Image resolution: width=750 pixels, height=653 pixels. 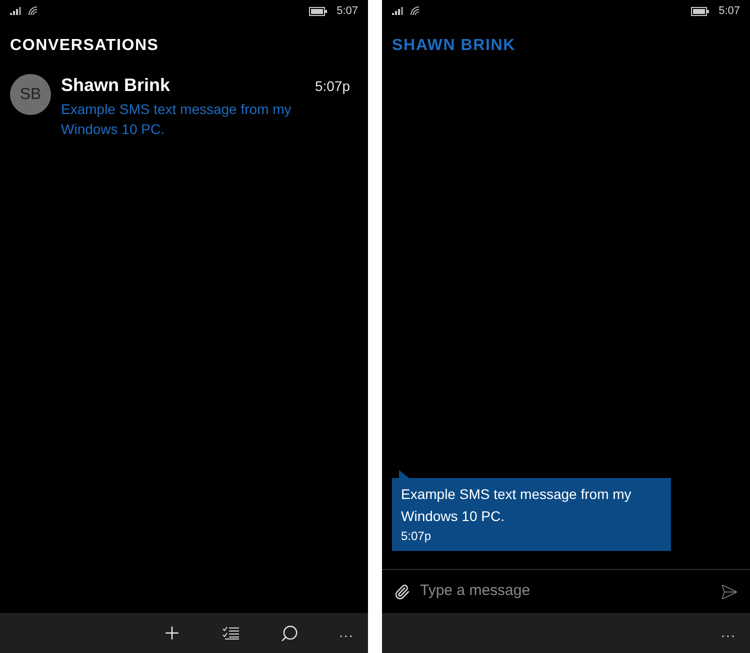 What do you see at coordinates (729, 591) in the screenshot?
I see `send-icon` at bounding box center [729, 591].